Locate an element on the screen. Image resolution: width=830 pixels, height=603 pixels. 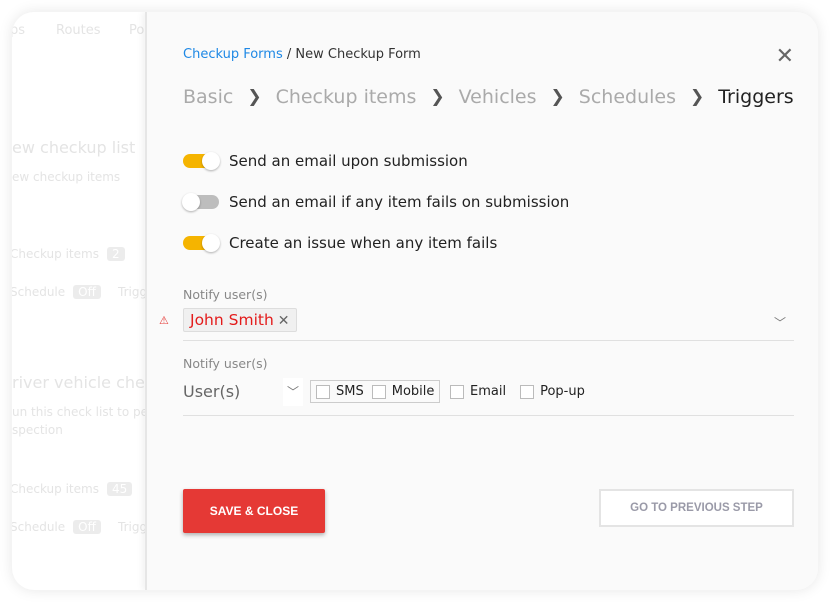
bg-list-subtitle: un this check list to perf is located at coordinates (82, 412).